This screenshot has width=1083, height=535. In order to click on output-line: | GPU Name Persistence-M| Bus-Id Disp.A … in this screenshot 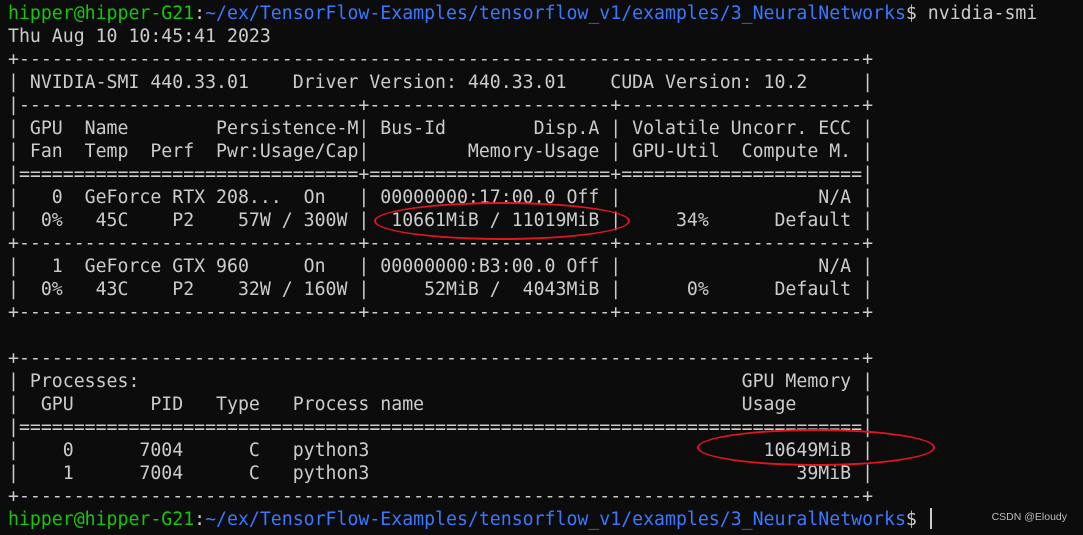, I will do `click(441, 128)`.